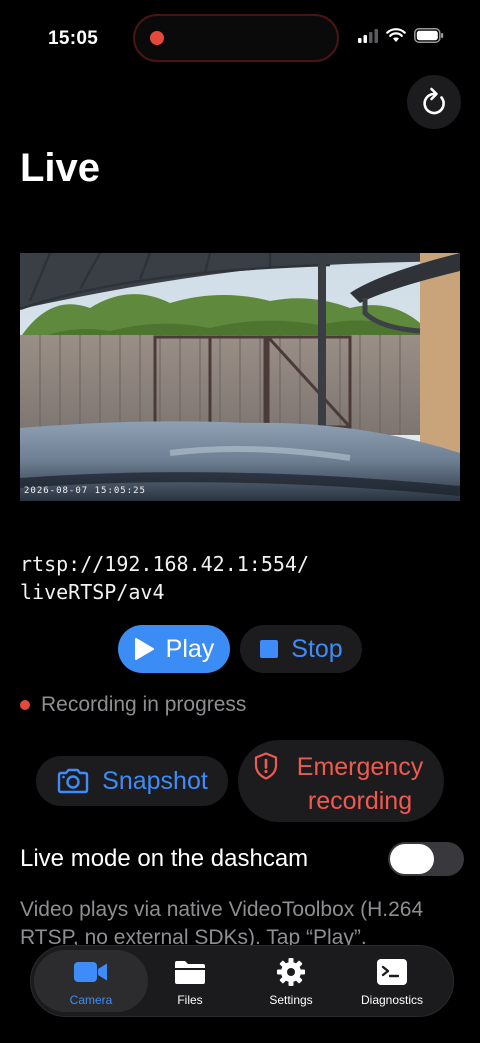 This screenshot has height=1043, width=480. I want to click on folder-icon, so click(190, 972).